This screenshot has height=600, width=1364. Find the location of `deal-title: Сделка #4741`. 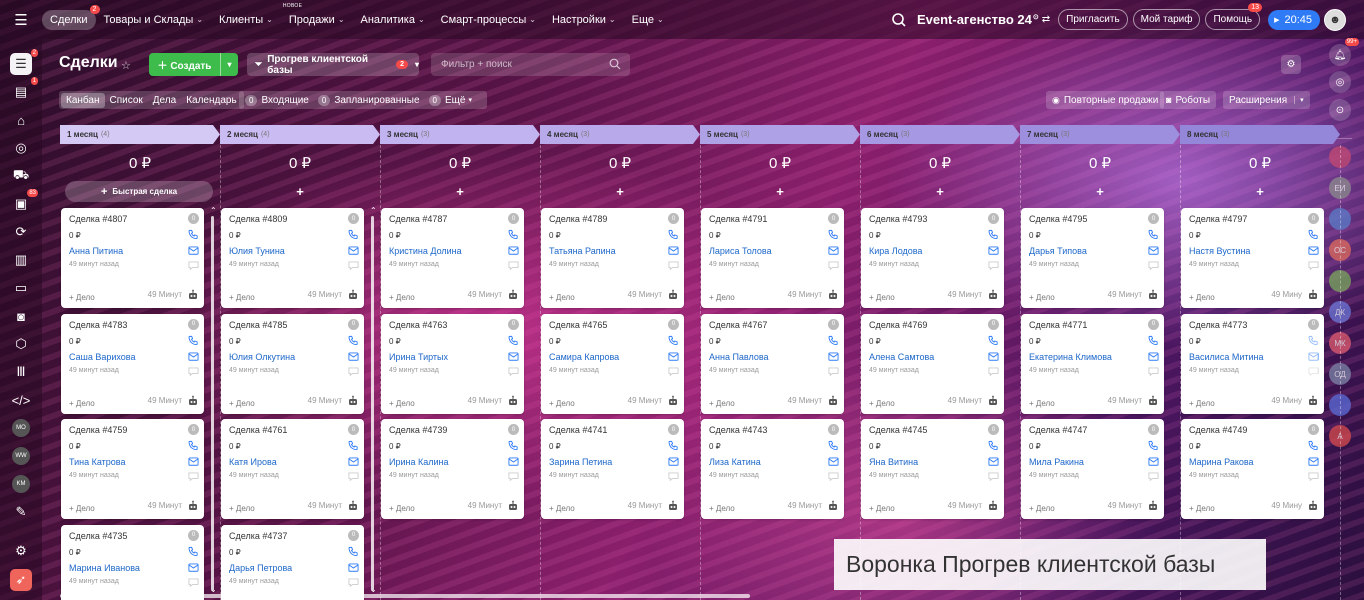

deal-title: Сделка #4741 is located at coordinates (578, 430).